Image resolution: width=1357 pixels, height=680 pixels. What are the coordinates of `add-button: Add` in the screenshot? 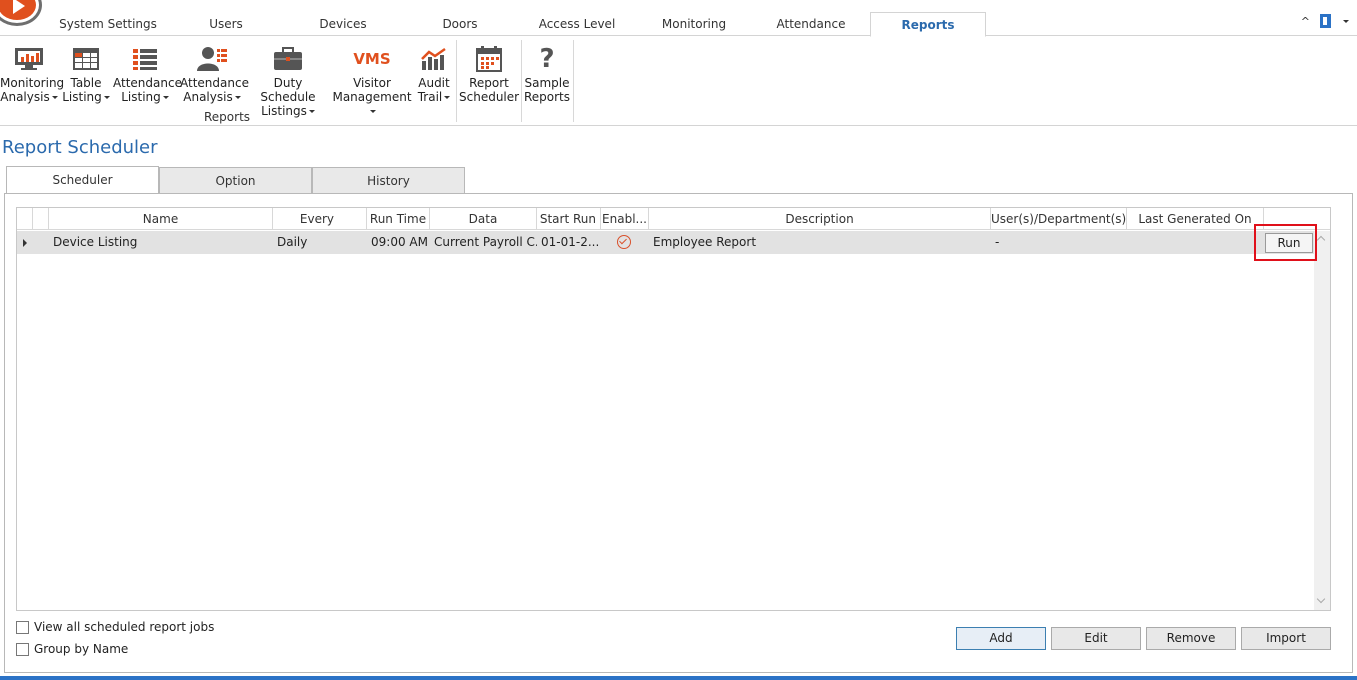 It's located at (1001, 638).